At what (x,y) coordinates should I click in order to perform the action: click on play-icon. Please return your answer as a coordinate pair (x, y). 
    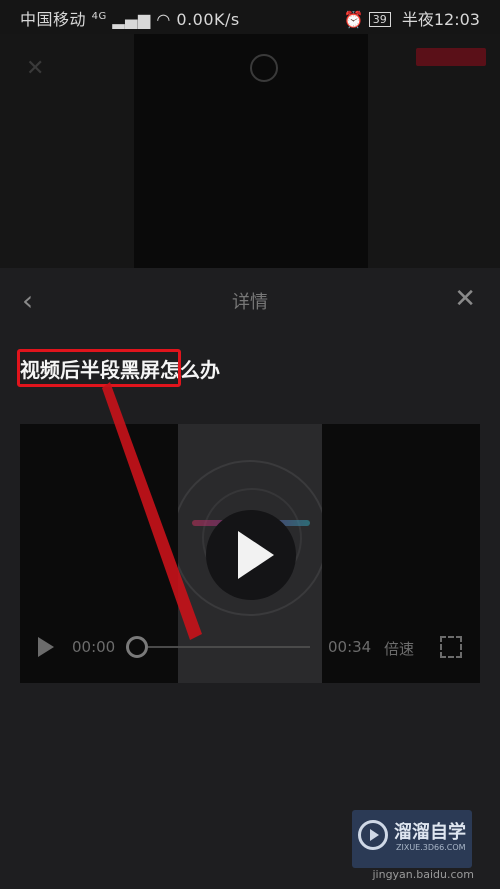
    Looking at the image, I should click on (256, 555).